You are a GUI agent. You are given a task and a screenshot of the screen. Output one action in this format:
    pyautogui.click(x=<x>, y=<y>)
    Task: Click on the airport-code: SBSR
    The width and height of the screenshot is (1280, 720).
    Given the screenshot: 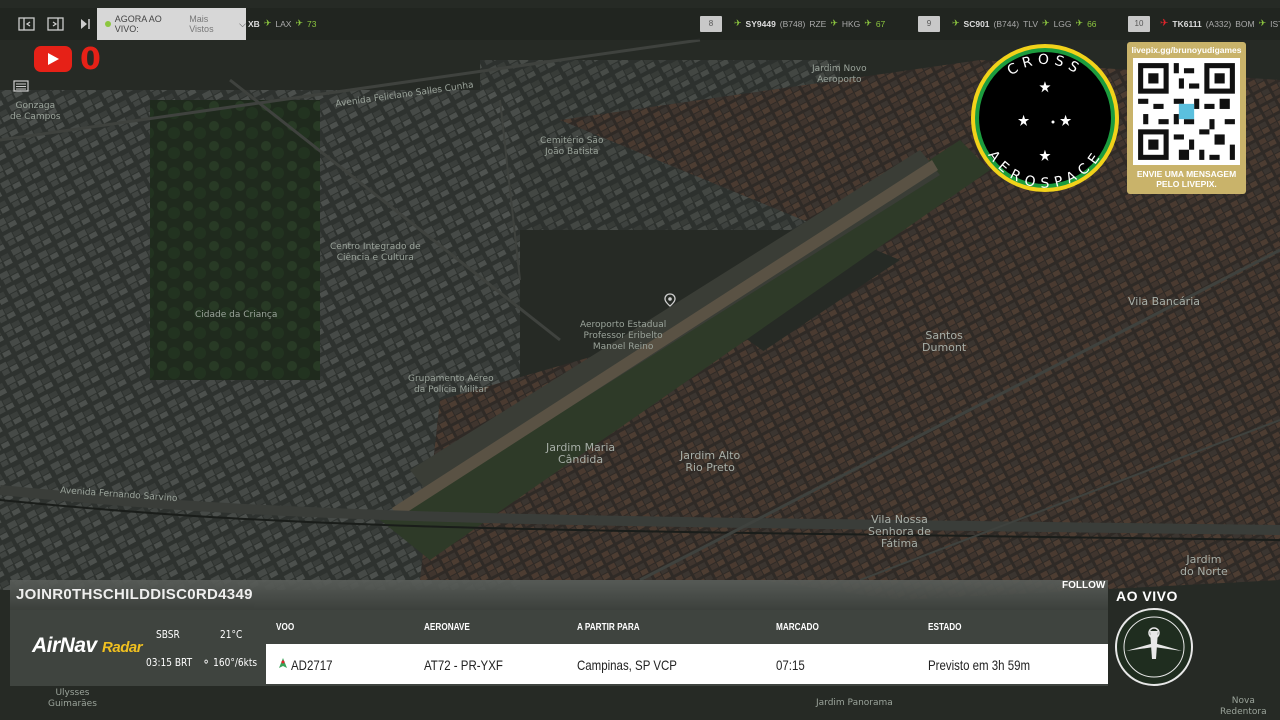 What is the action you would take?
    pyautogui.click(x=168, y=634)
    